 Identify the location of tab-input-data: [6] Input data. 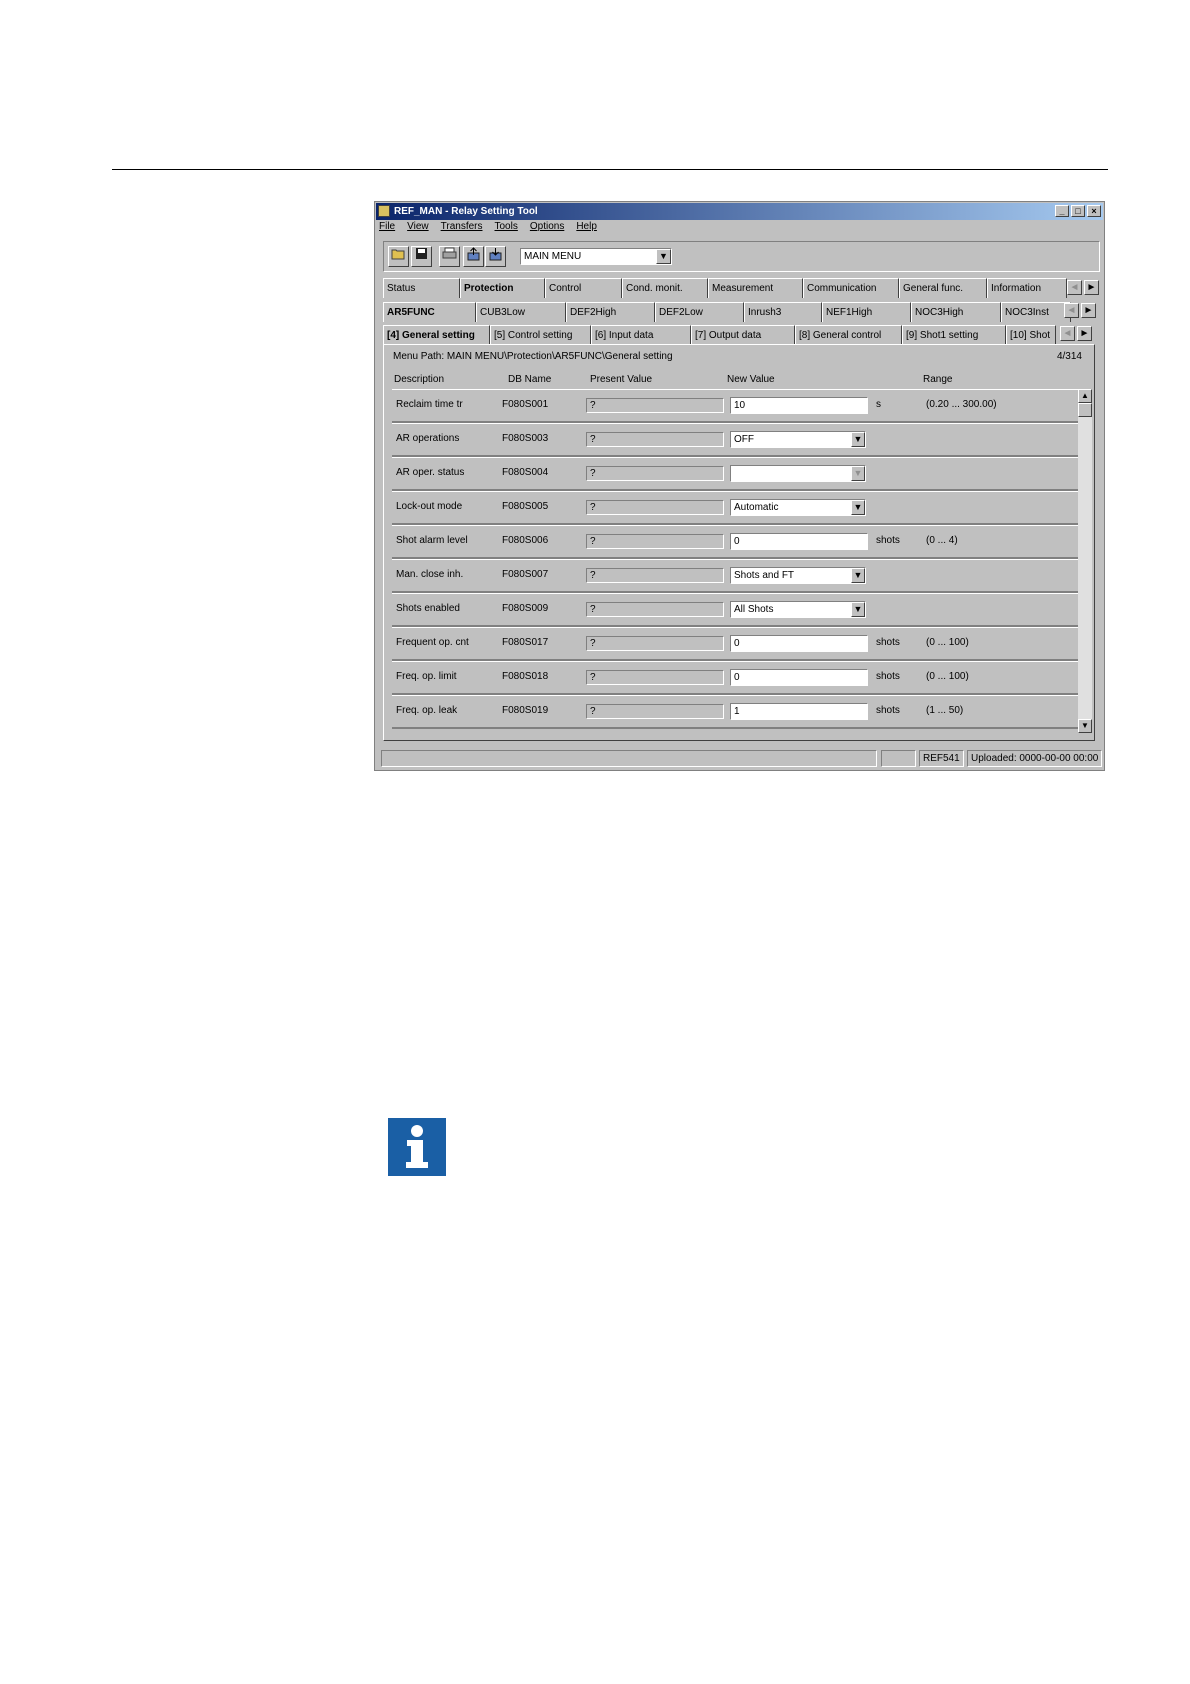
(641, 335).